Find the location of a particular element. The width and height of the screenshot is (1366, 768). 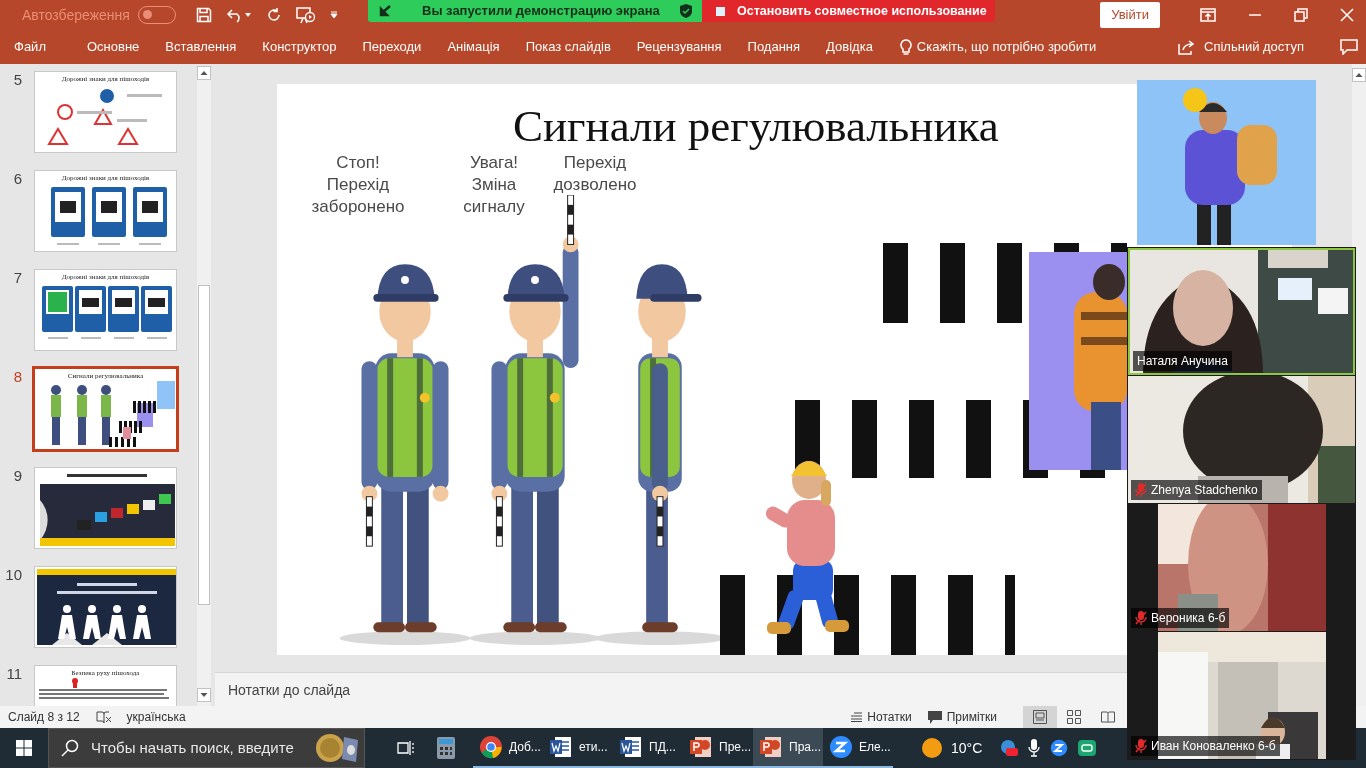

slide-number: 9 is located at coordinates (17, 476).